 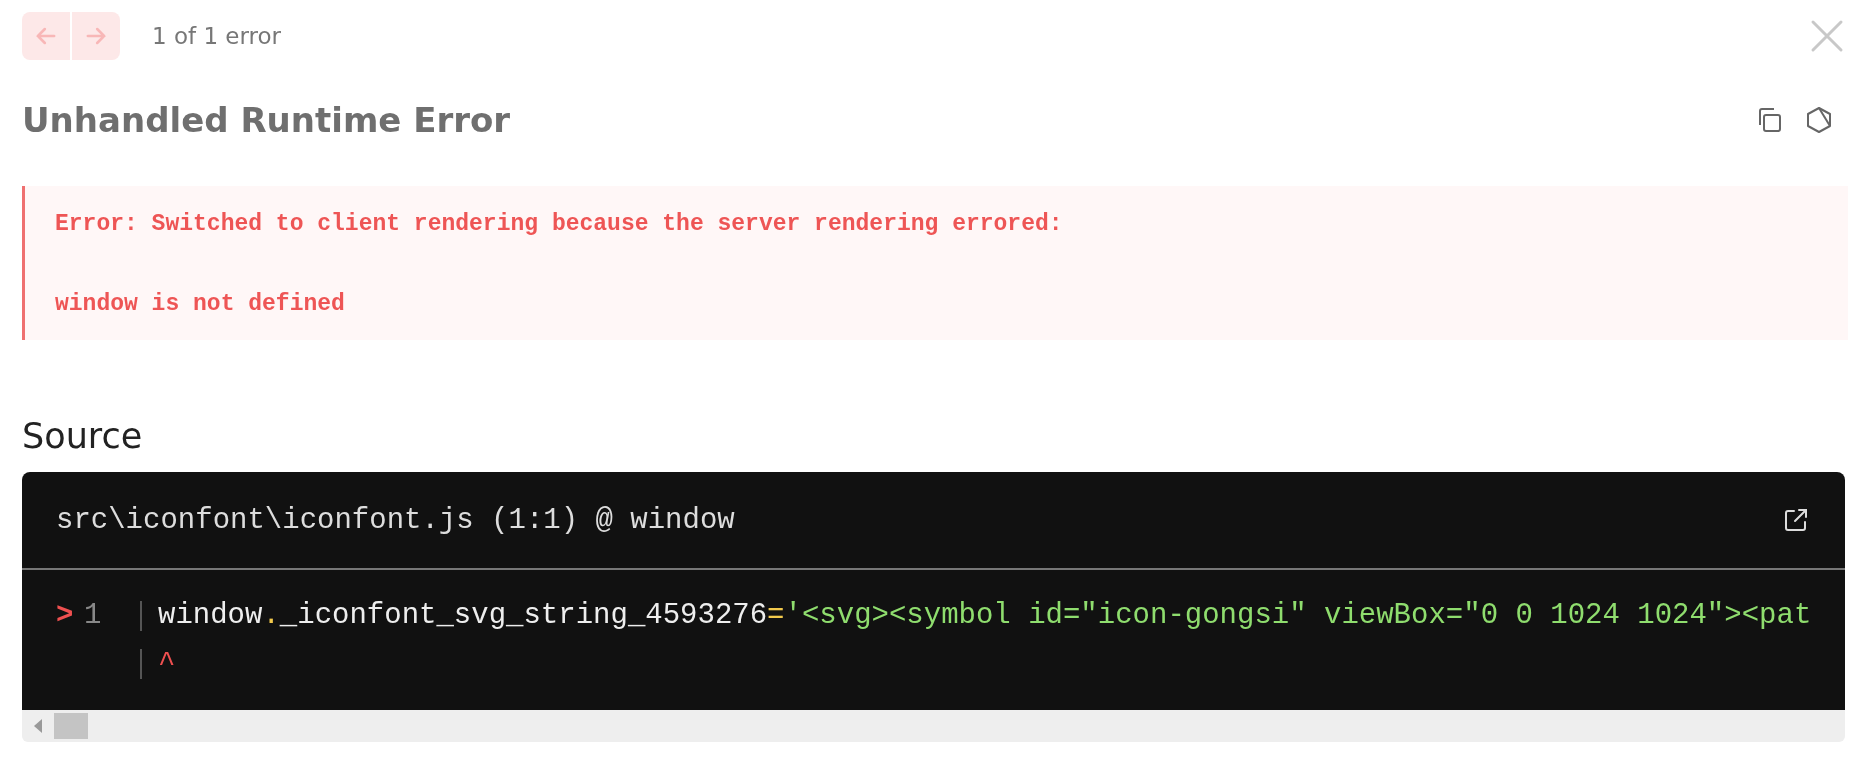 I want to click on hexagon-icon, so click(x=1819, y=120).